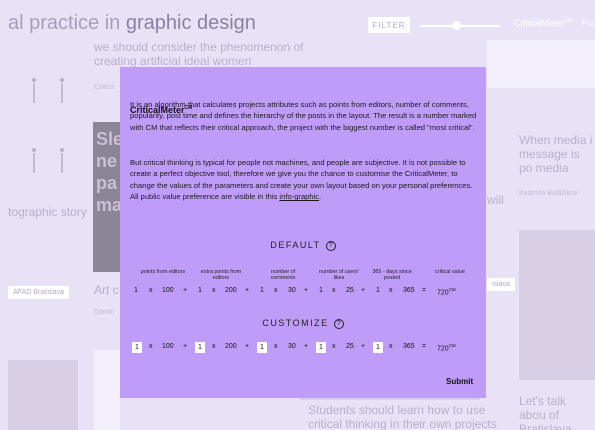 Image resolution: width=595 pixels, height=430 pixels. Describe the element at coordinates (132, 23) in the screenshot. I see `page-title: al practice in graphic design` at that location.